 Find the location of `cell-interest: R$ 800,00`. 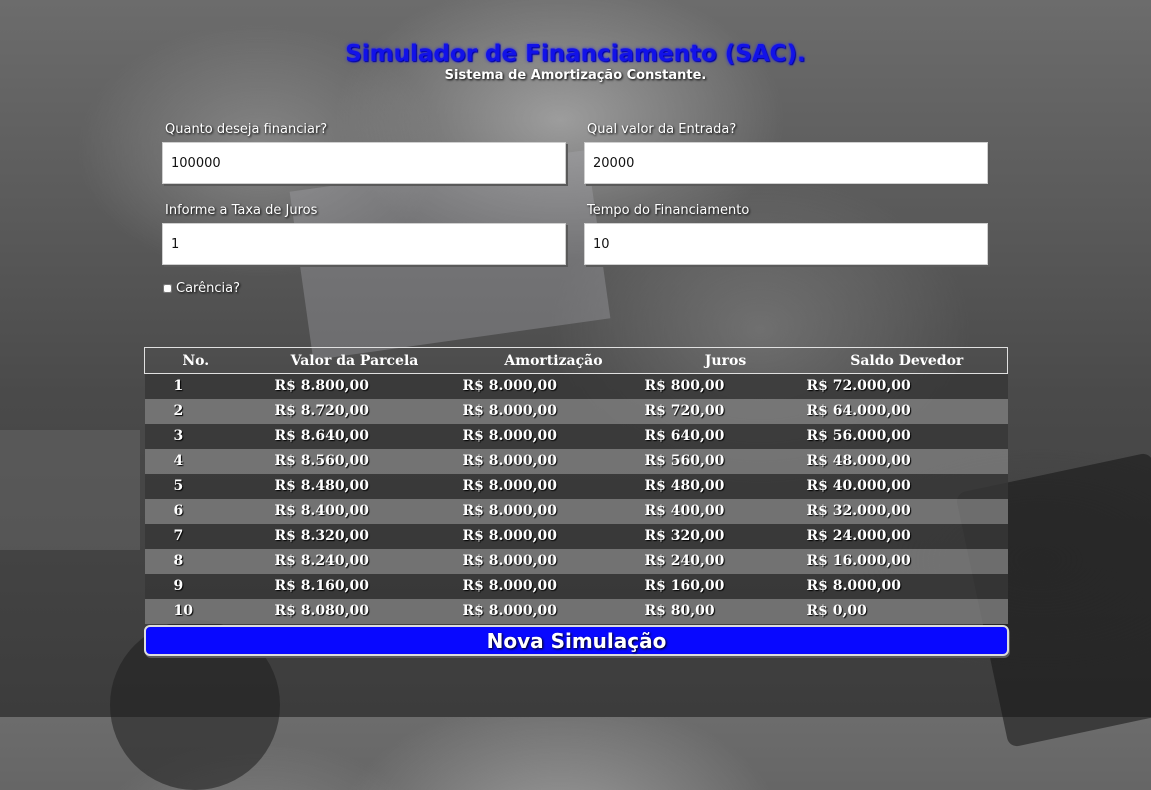

cell-interest: R$ 800,00 is located at coordinates (684, 386).